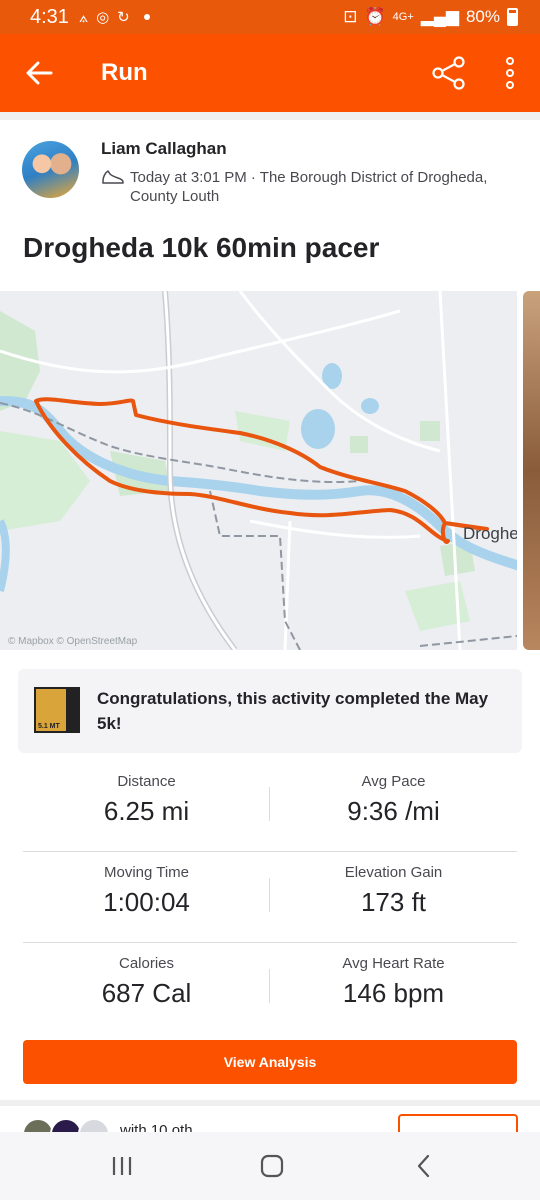 The image size is (540, 1200). Describe the element at coordinates (146, 885) in the screenshot. I see `stat-moving-time: Moving Time 1:00:04` at that location.